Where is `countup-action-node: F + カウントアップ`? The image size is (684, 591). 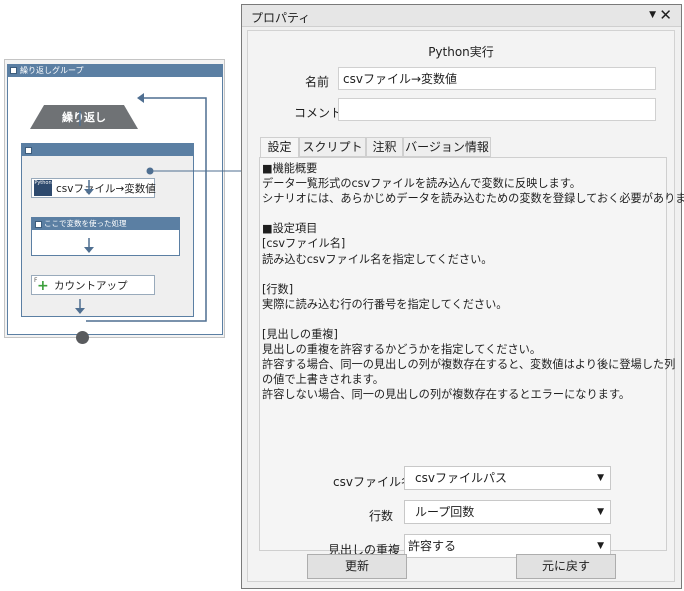 countup-action-node: F + カウントアップ is located at coordinates (93, 285).